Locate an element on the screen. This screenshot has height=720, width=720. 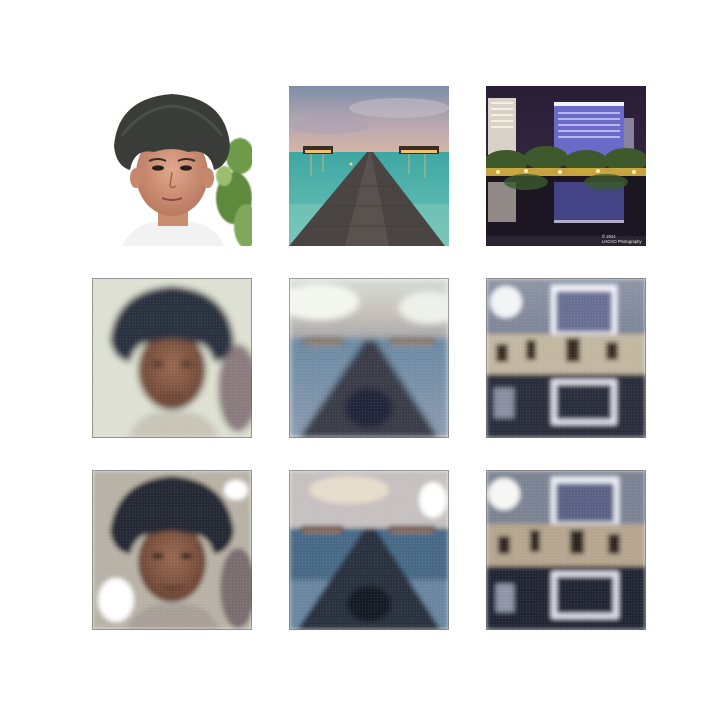
original-portrait-image is located at coordinates (172, 166).